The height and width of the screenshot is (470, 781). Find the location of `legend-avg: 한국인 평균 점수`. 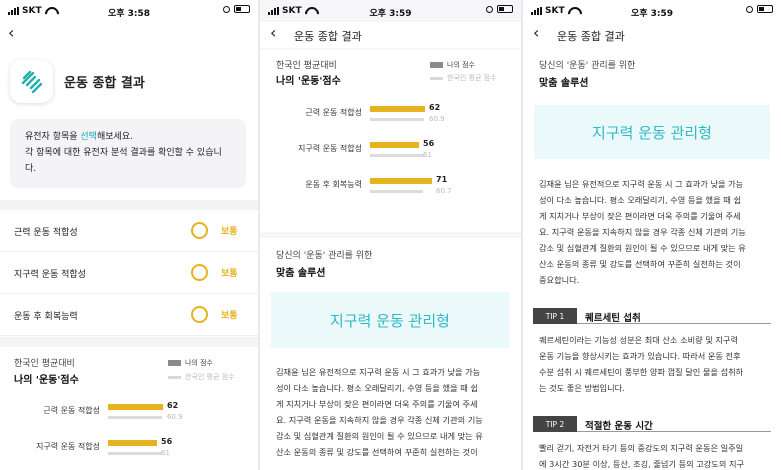

legend-avg: 한국인 평균 점수 is located at coordinates (201, 377).